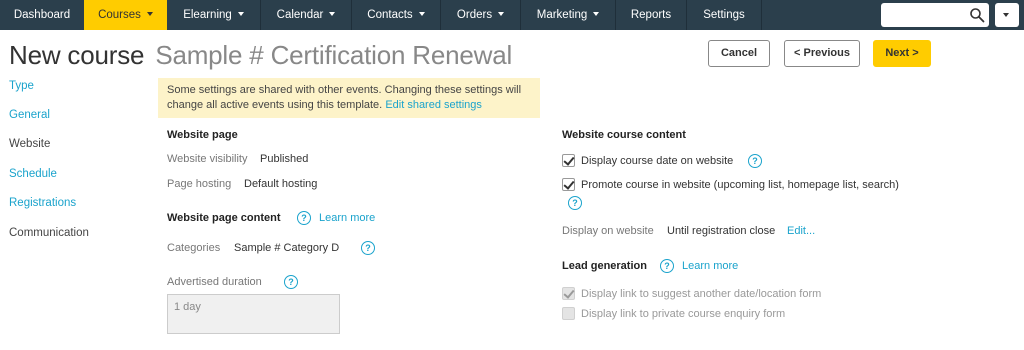 The width and height of the screenshot is (1024, 350). What do you see at coordinates (194, 248) in the screenshot?
I see `categories-label: Categories` at bounding box center [194, 248].